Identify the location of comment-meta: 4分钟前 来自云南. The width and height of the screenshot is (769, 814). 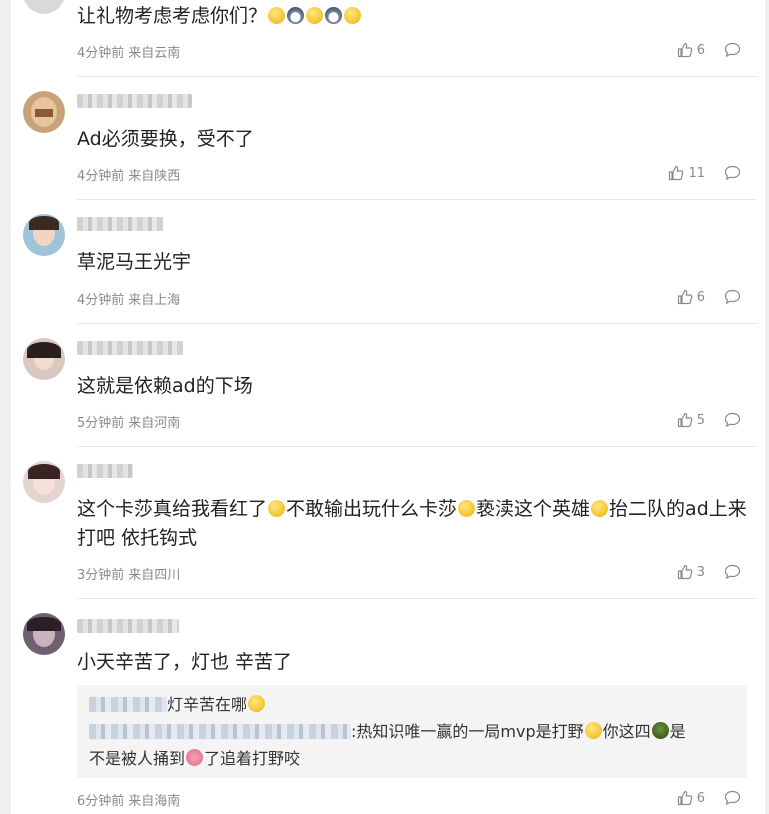
(128, 51).